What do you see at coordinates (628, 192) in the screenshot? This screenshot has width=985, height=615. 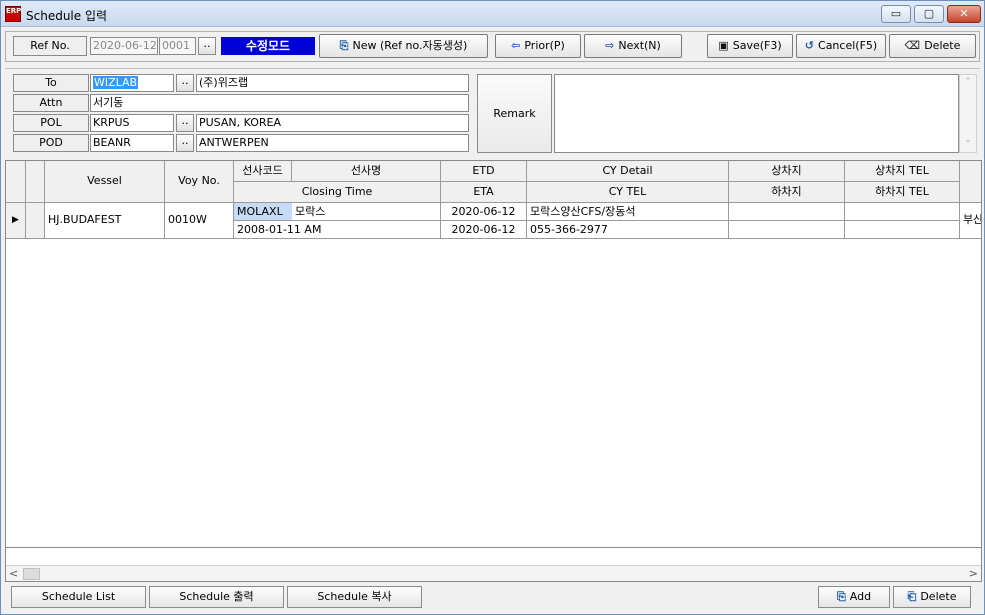 I see `cy-tel-header: CY TEL` at bounding box center [628, 192].